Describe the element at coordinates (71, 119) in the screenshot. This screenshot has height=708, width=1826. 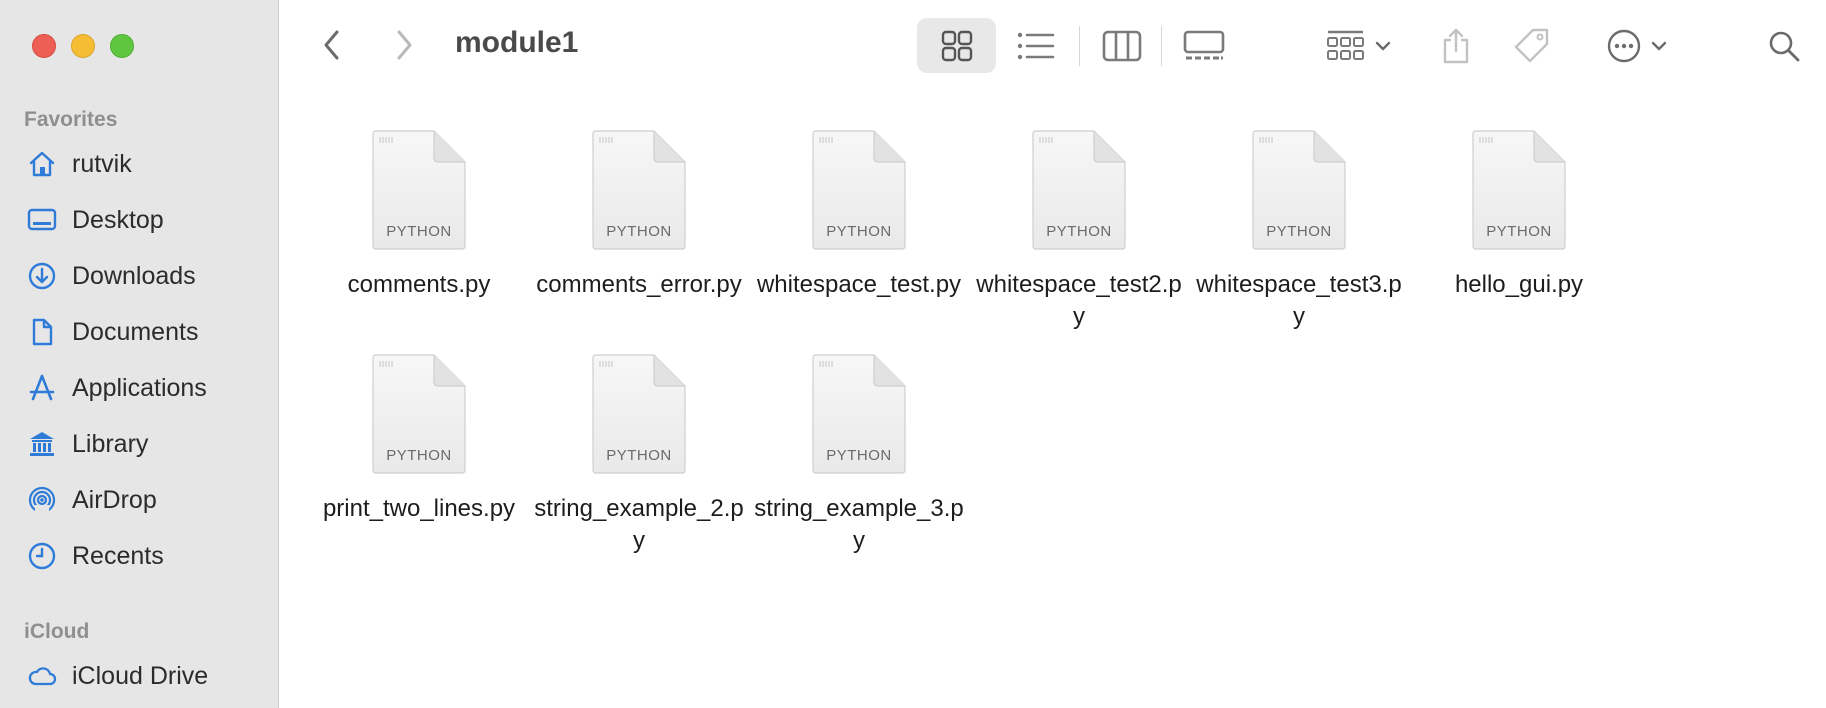
I see `sidebar-section-favorites: Favorites` at that location.